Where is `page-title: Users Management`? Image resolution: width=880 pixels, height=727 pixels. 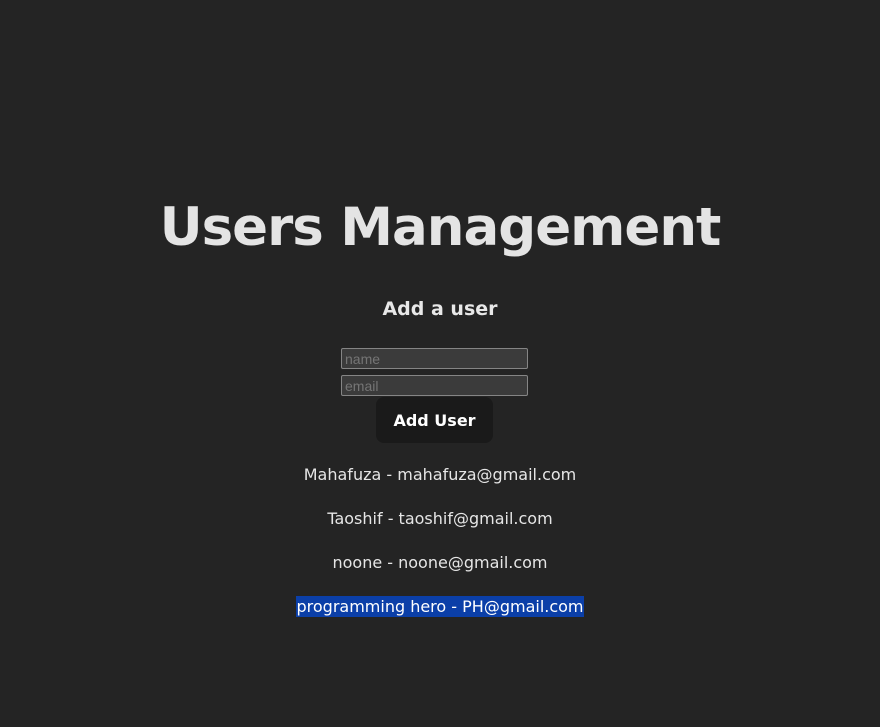
page-title: Users Management is located at coordinates (440, 227).